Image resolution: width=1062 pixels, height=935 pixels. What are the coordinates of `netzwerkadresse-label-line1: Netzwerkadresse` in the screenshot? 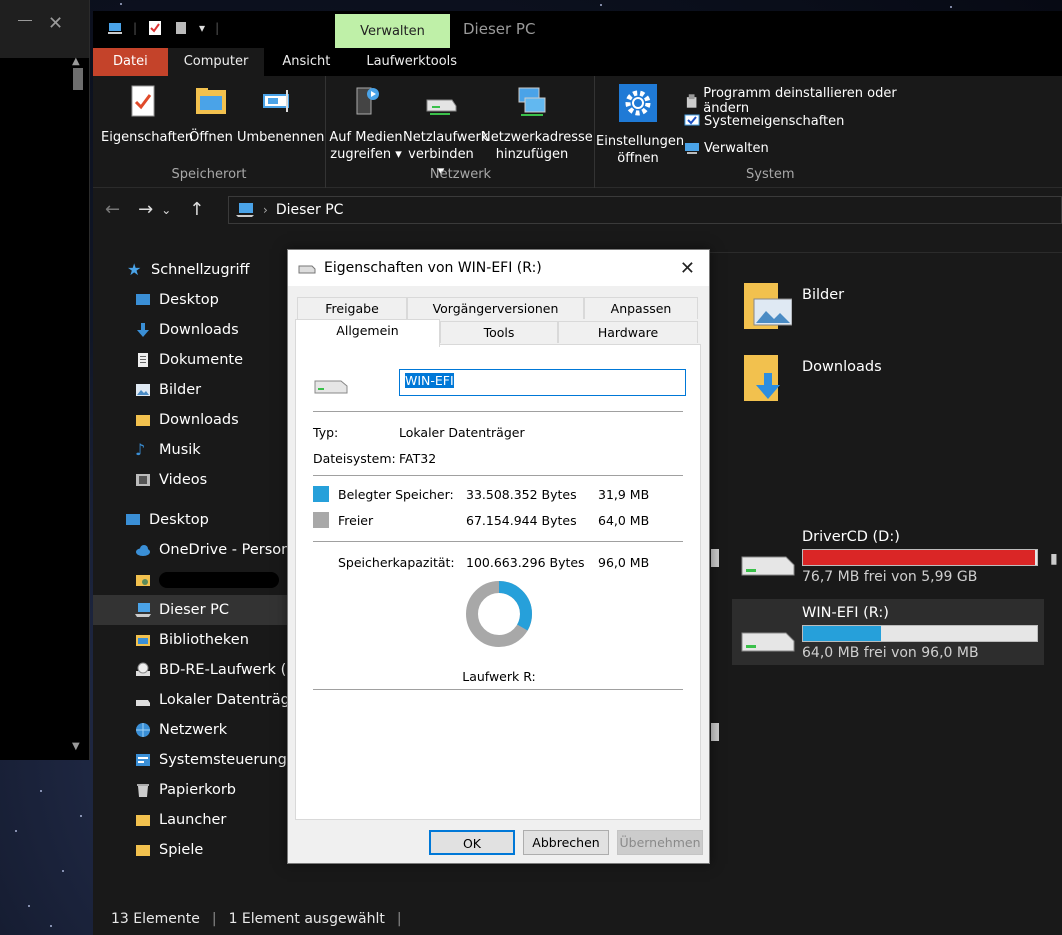 It's located at (537, 137).